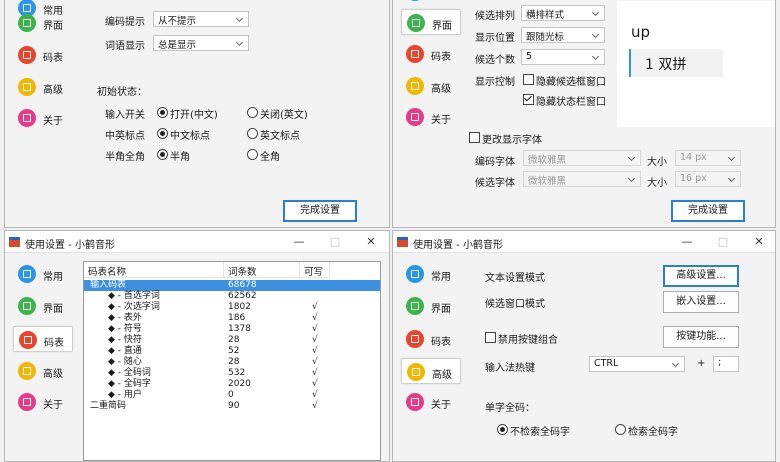 The width and height of the screenshot is (780, 462). What do you see at coordinates (232, 285) in the screenshot?
I see `table-row: 输入码表 68678` at bounding box center [232, 285].